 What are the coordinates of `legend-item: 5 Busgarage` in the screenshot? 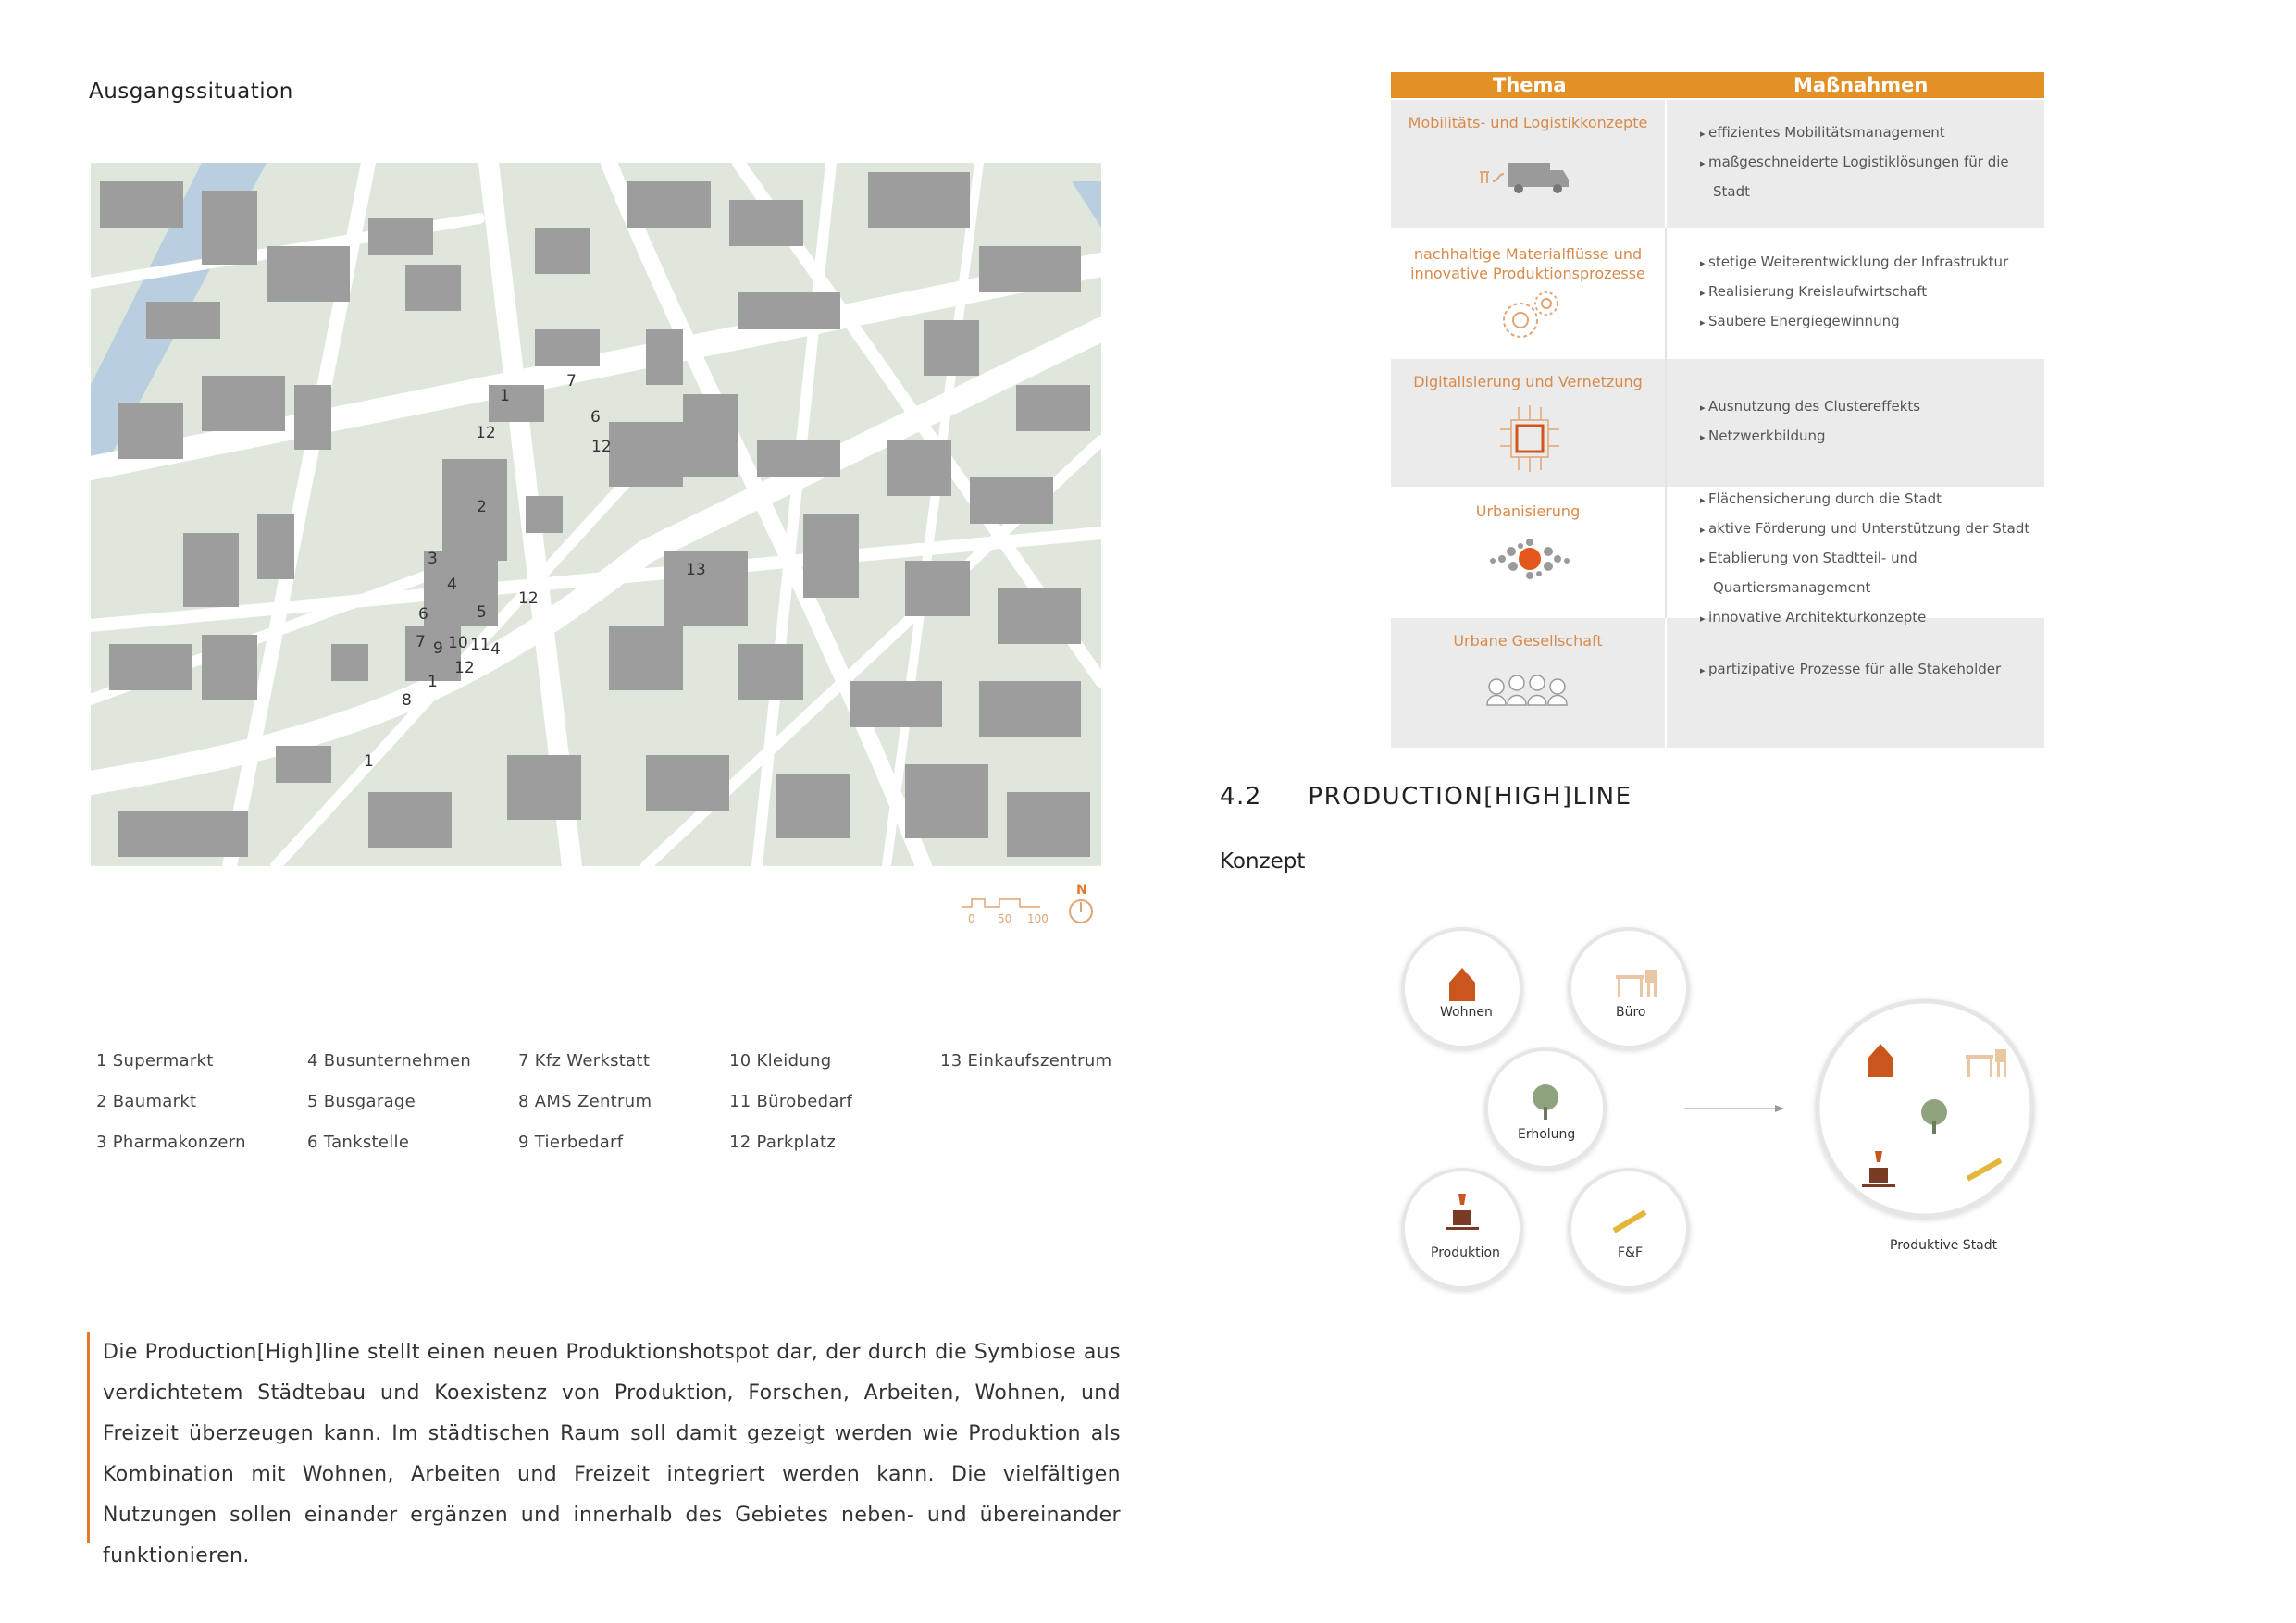 It's located at (362, 1101).